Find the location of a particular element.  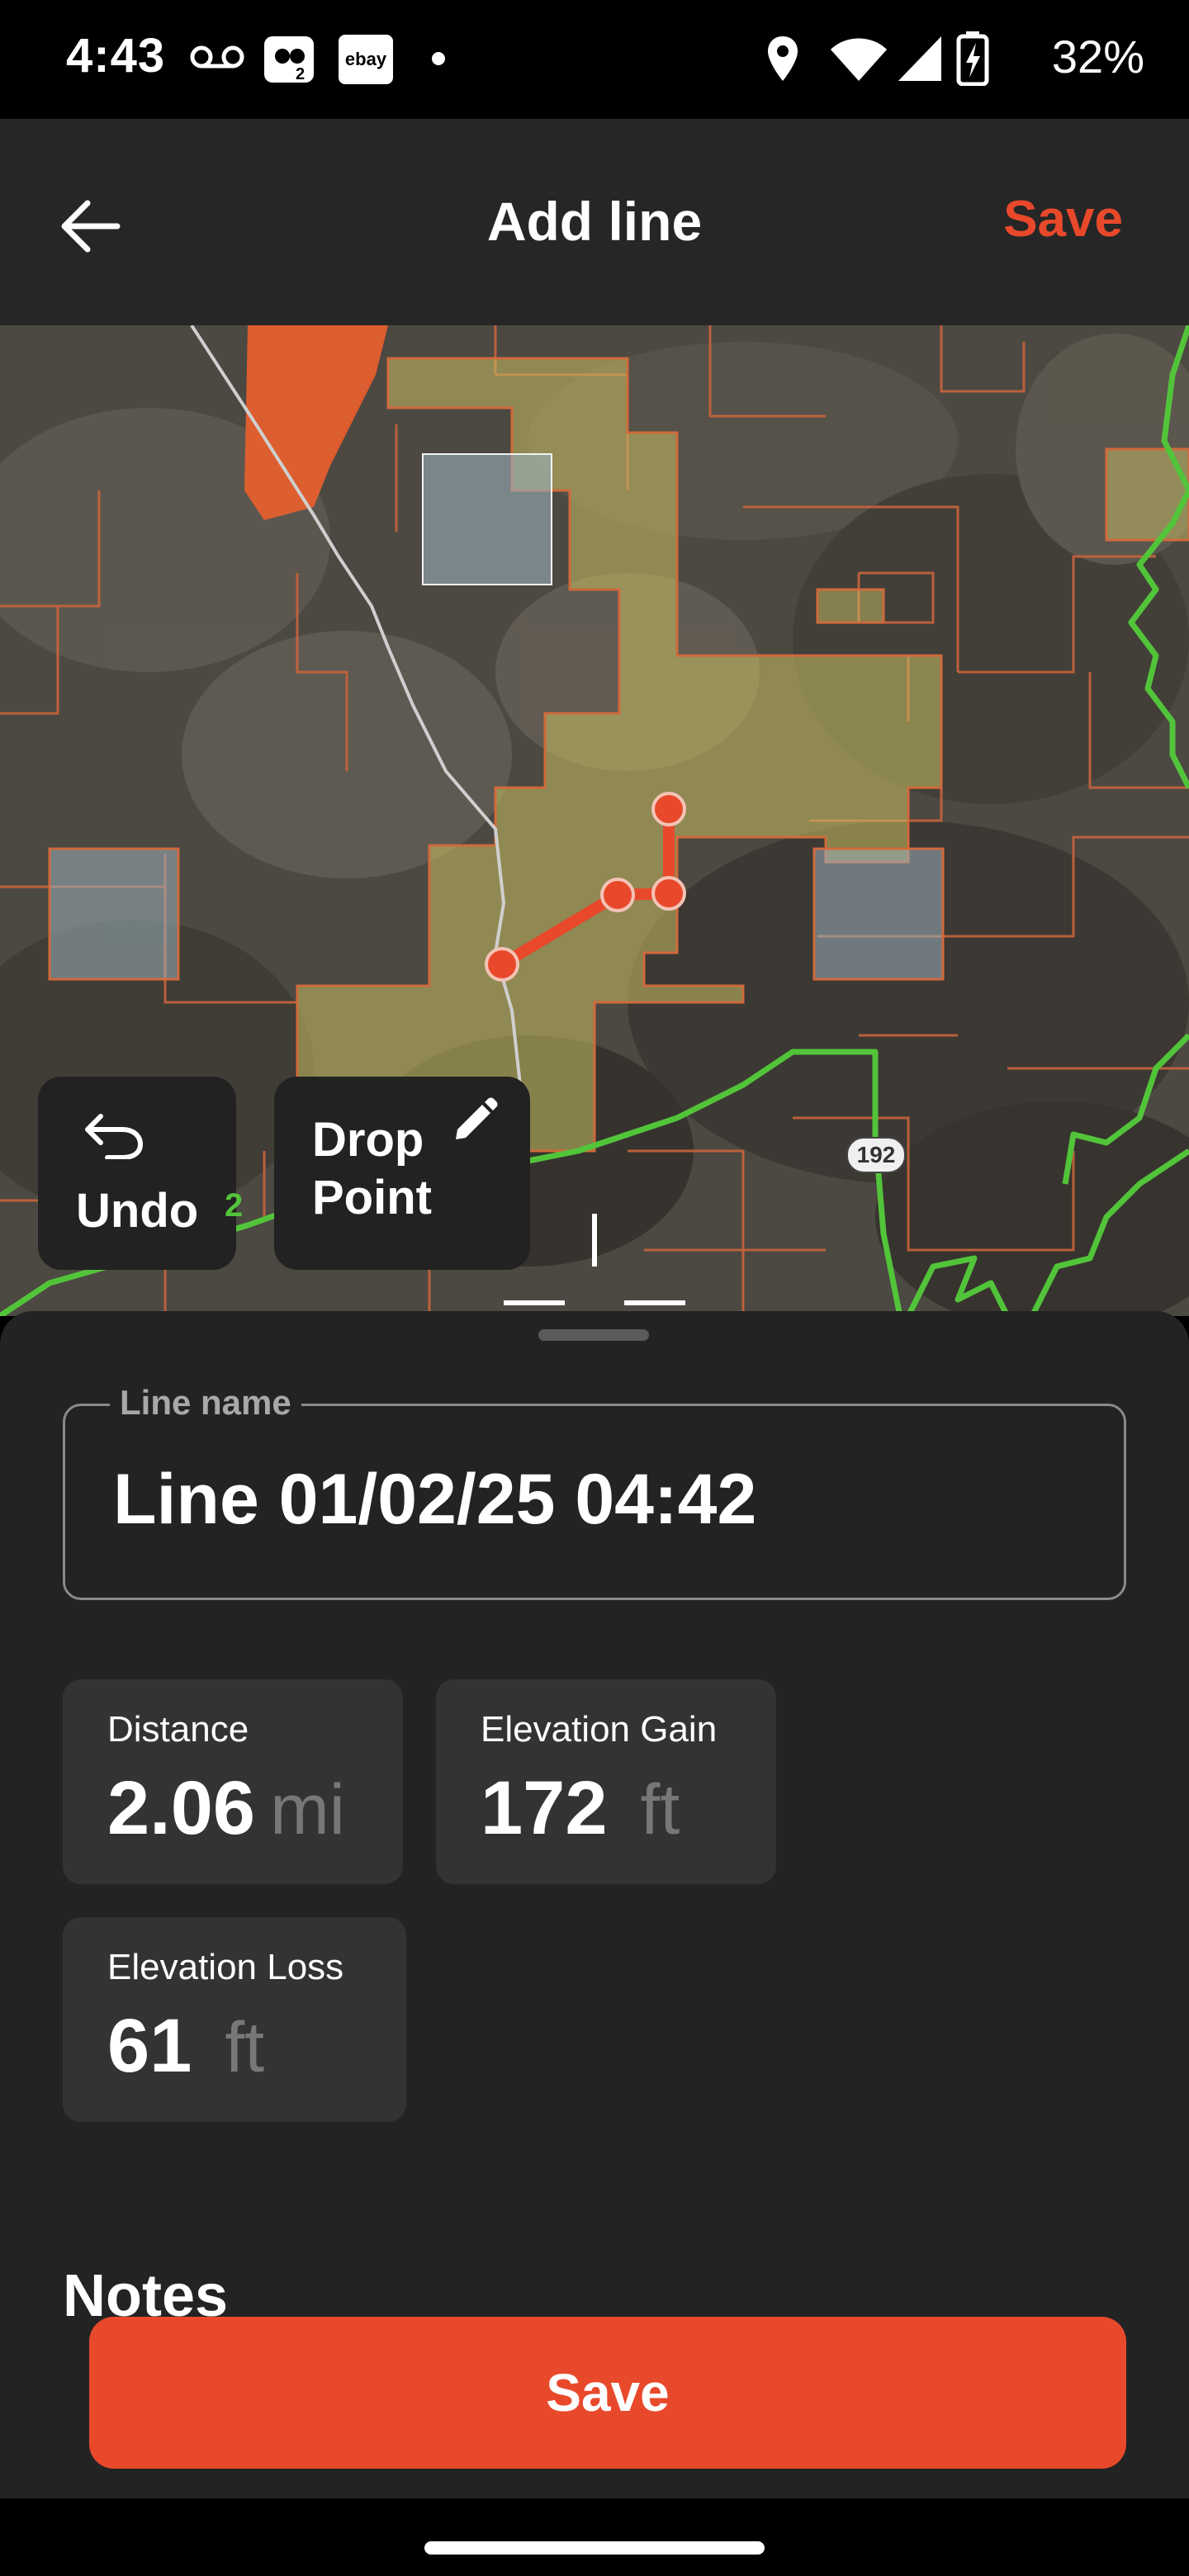

battery-charging-icon is located at coordinates (972, 58).